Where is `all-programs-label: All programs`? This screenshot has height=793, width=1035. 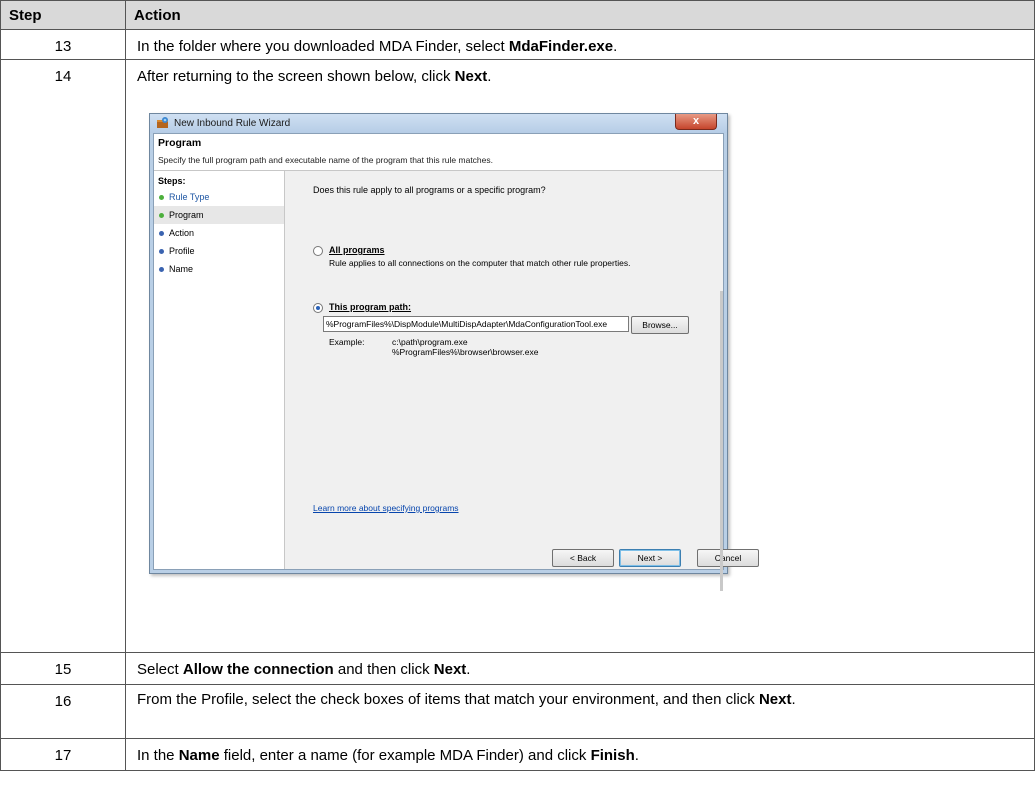 all-programs-label: All programs is located at coordinates (357, 250).